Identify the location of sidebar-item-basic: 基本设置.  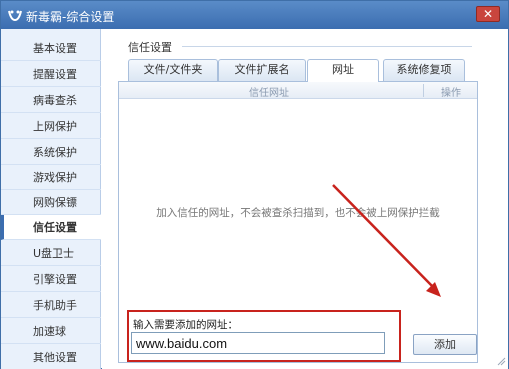
(51, 48).